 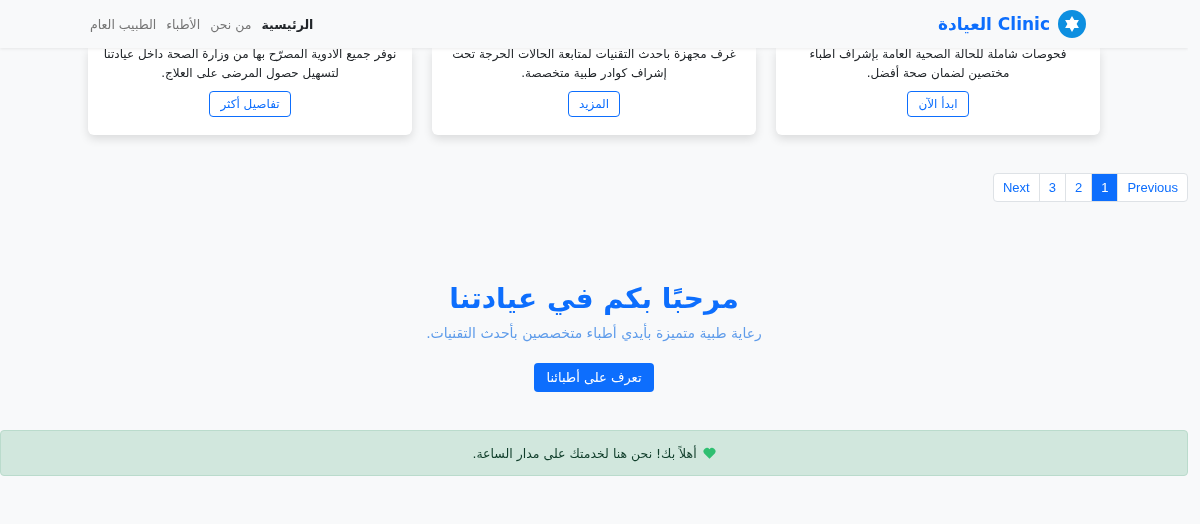 I want to click on nav-link: من نحن, so click(x=231, y=24).